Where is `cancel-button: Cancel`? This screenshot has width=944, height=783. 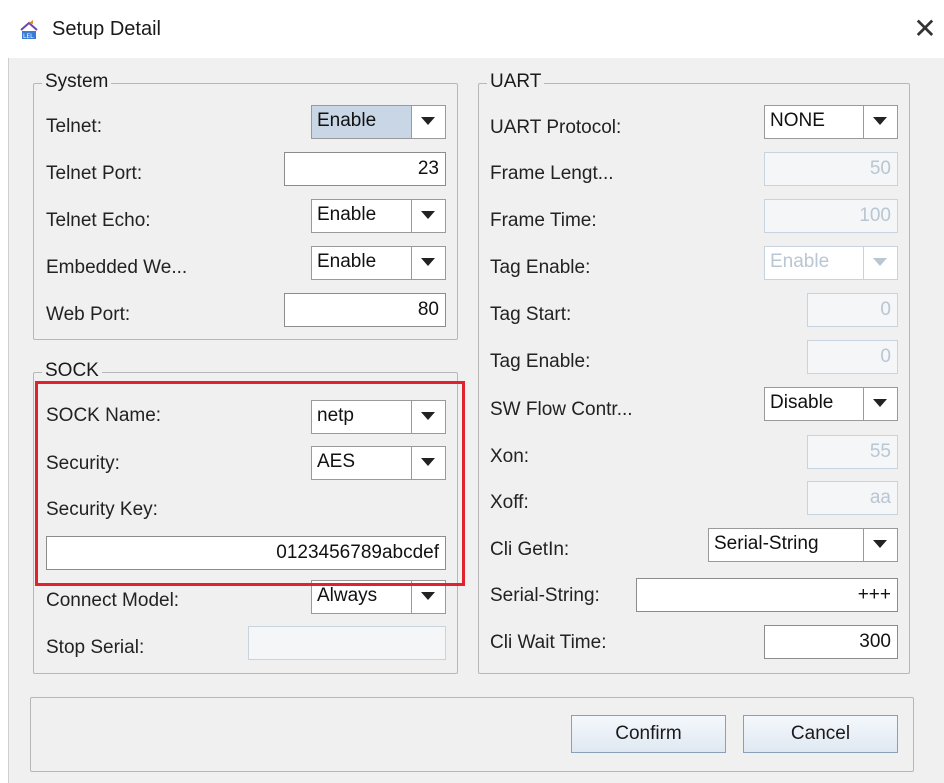
cancel-button: Cancel is located at coordinates (820, 734).